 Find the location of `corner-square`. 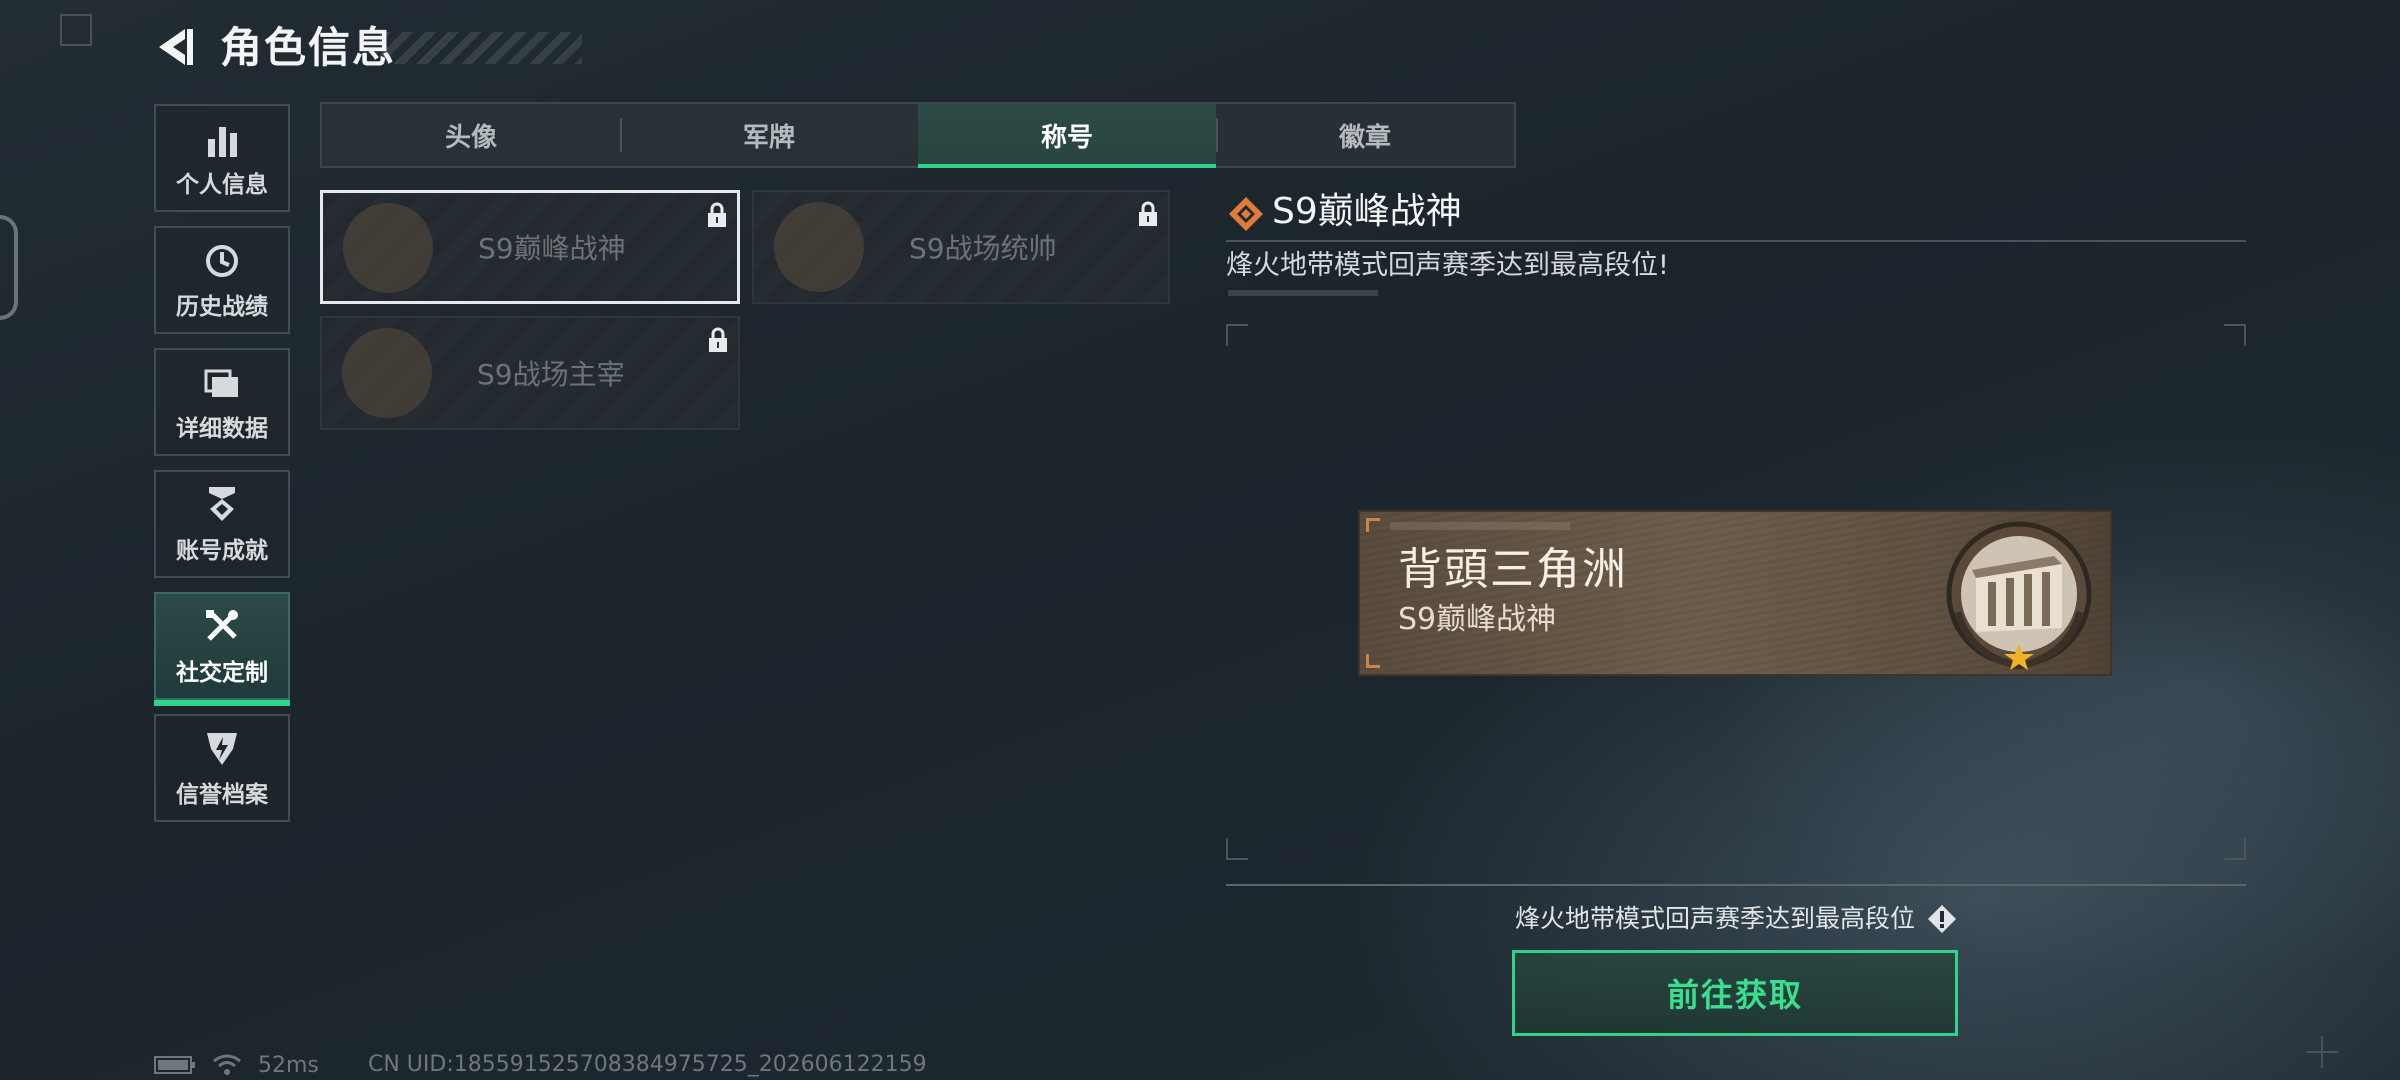

corner-square is located at coordinates (76, 30).